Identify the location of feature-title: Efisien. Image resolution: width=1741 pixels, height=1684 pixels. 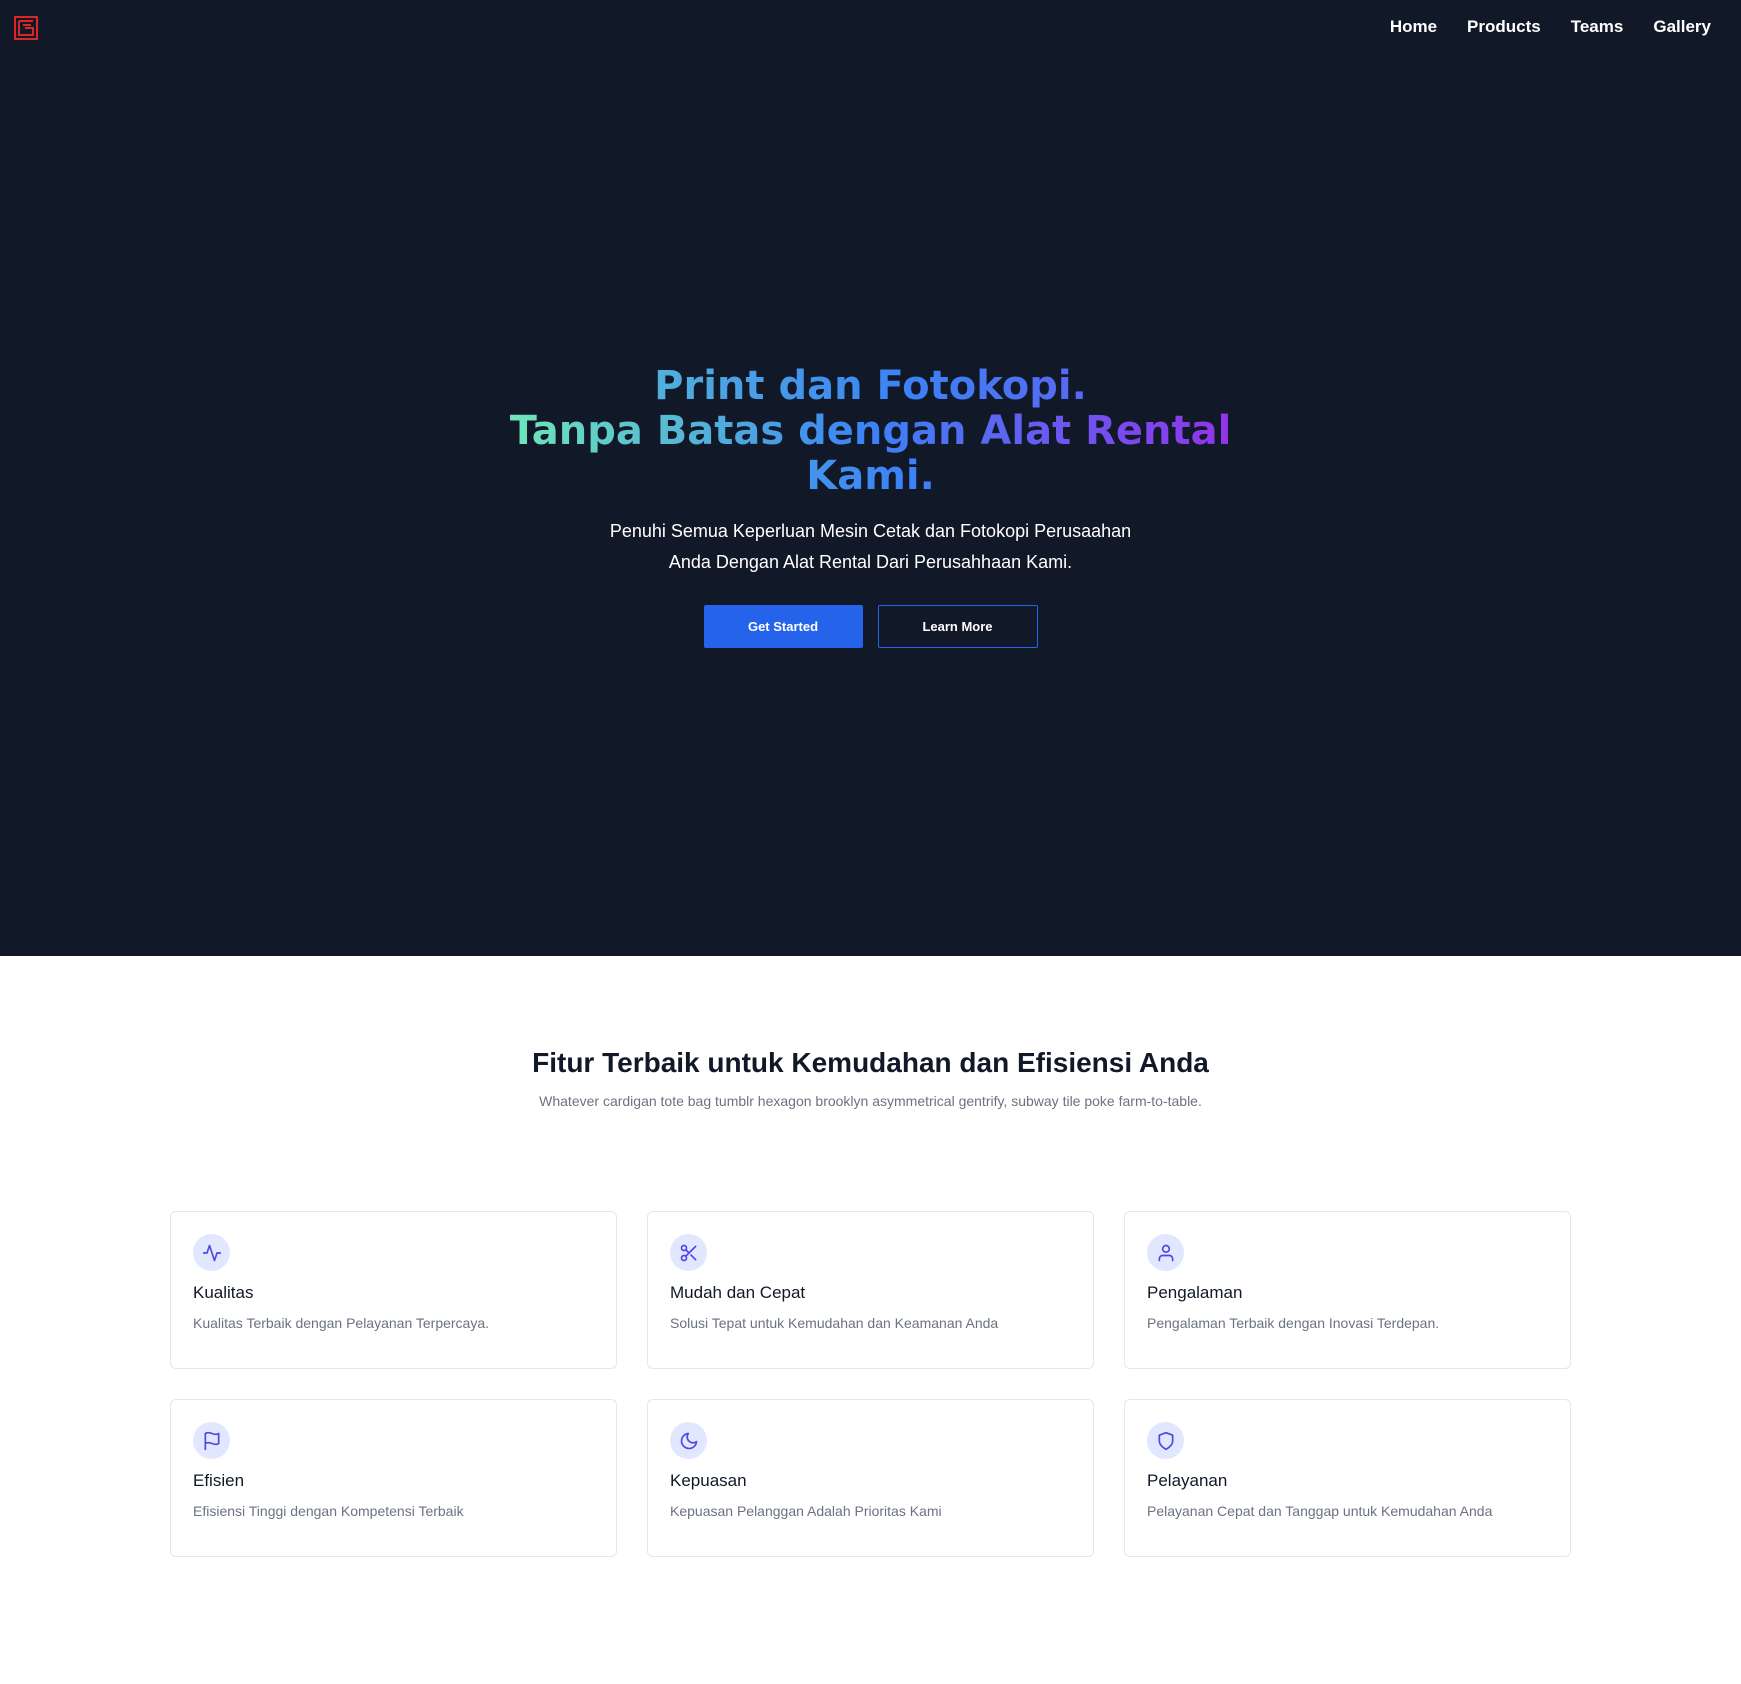
(219, 1480).